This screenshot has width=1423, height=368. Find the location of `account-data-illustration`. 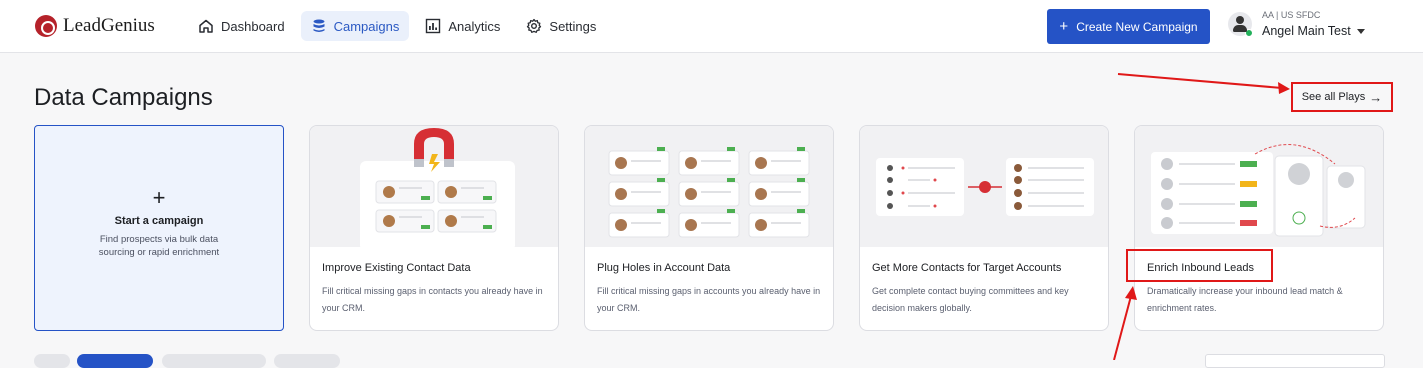

account-data-illustration is located at coordinates (709, 186).